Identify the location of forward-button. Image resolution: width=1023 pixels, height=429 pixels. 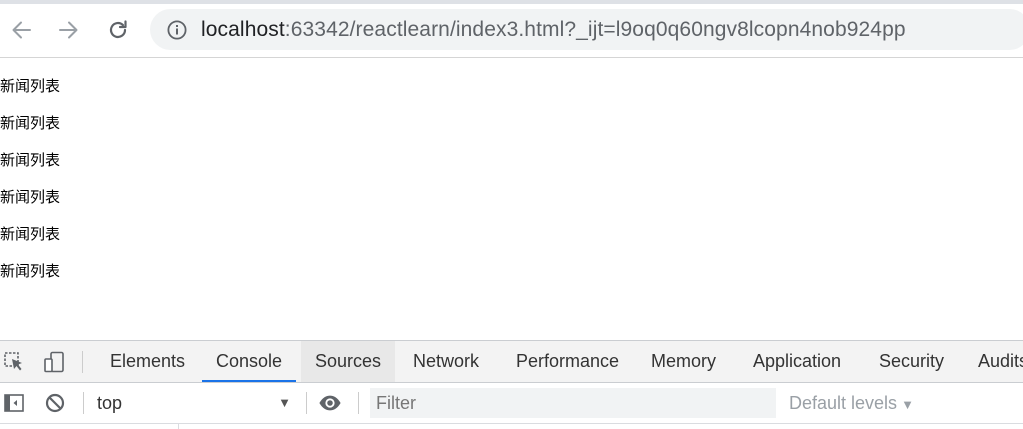
(69, 30).